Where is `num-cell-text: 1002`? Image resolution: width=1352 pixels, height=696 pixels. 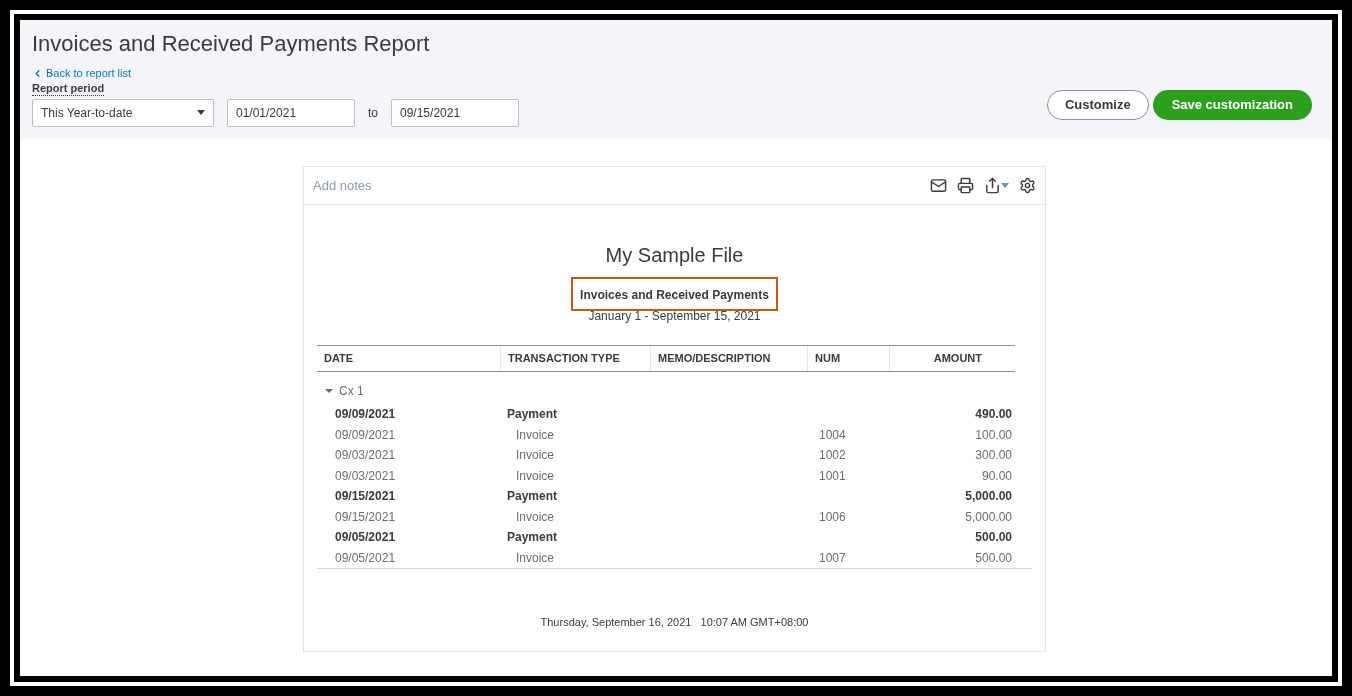 num-cell-text: 1002 is located at coordinates (832, 456).